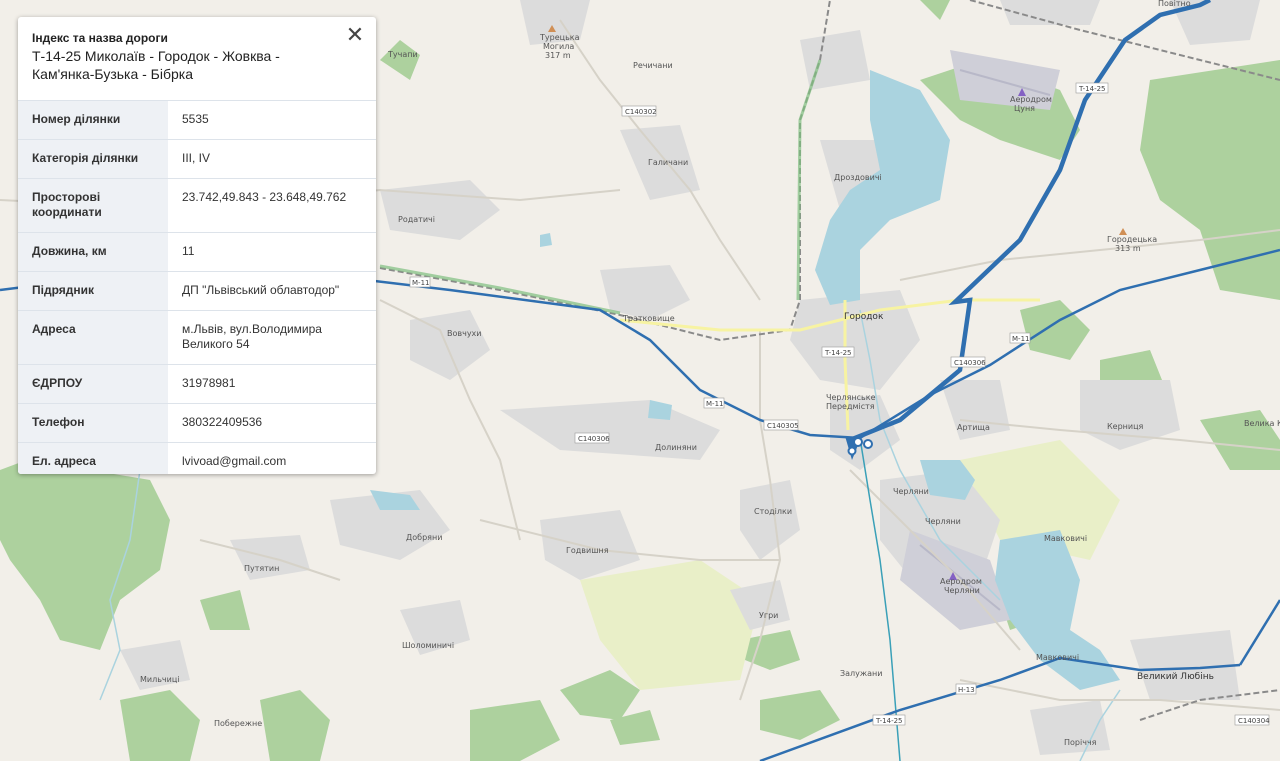 This screenshot has width=1280, height=761. What do you see at coordinates (1132, 239) in the screenshot?
I see `place-label: Городецька` at bounding box center [1132, 239].